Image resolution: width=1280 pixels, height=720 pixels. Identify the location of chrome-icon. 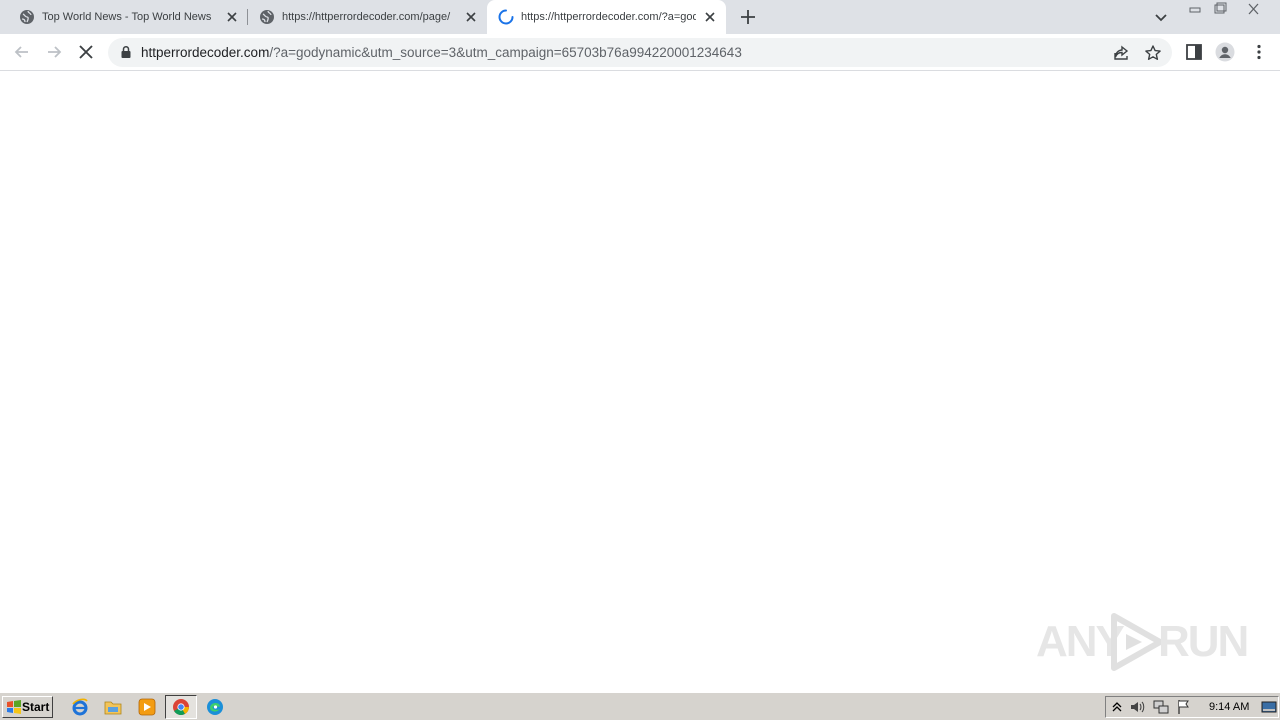
(181, 707).